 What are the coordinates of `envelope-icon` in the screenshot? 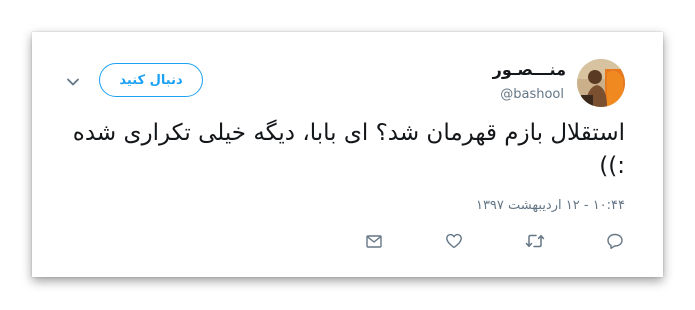 It's located at (374, 241).